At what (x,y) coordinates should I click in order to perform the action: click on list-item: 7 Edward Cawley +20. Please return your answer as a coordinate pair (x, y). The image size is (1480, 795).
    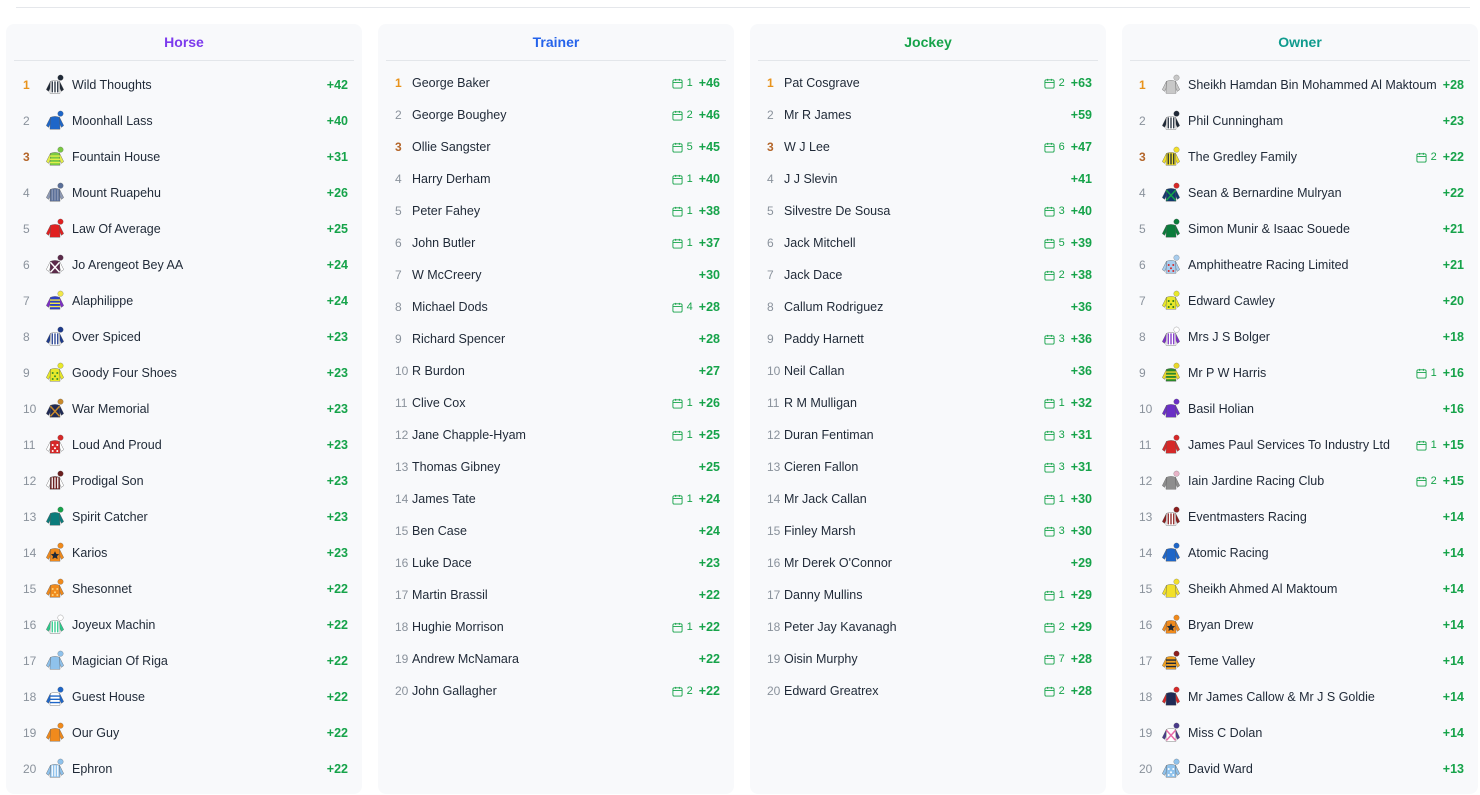
    Looking at the image, I should click on (1300, 301).